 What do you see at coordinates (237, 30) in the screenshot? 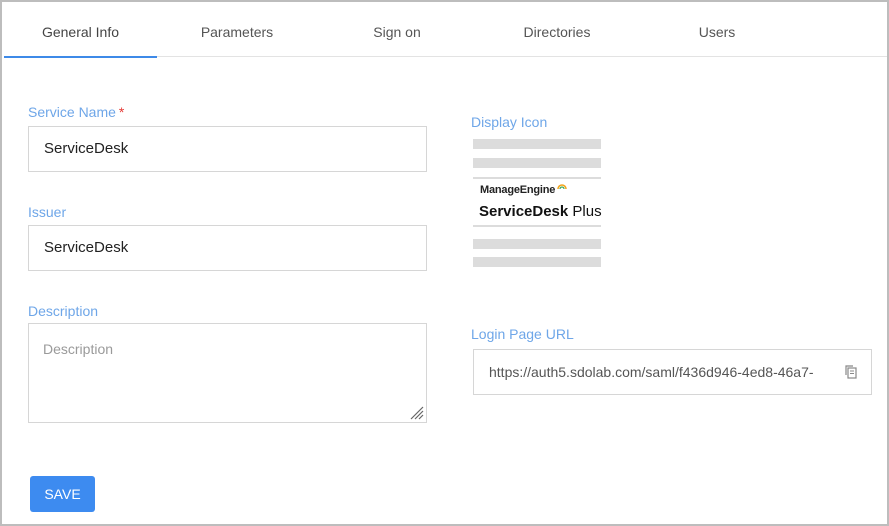
I see `tab-parameters: Parameters` at bounding box center [237, 30].